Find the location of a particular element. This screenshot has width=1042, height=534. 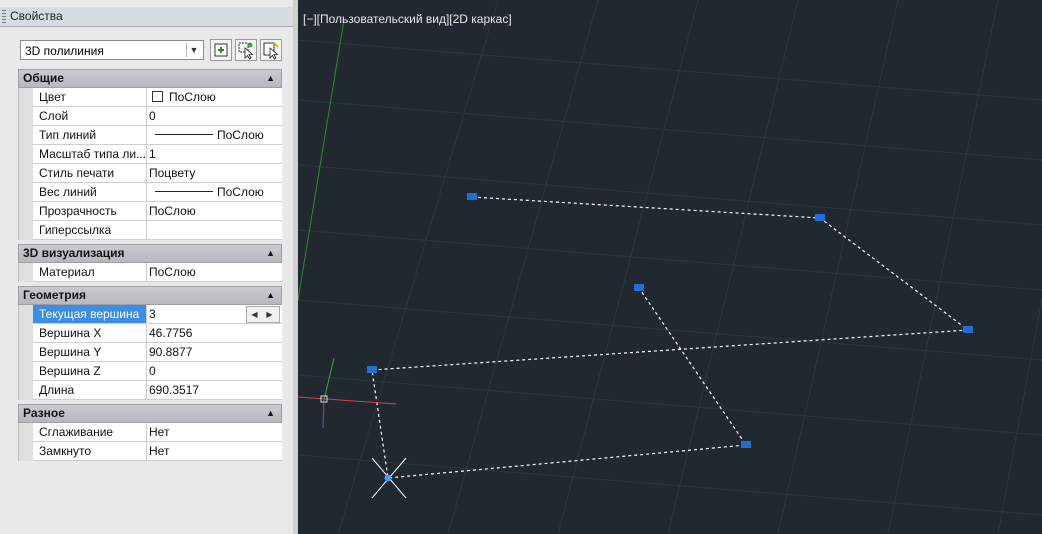

property-row-transparency: Прозрачность ПоСлою is located at coordinates (157, 211).